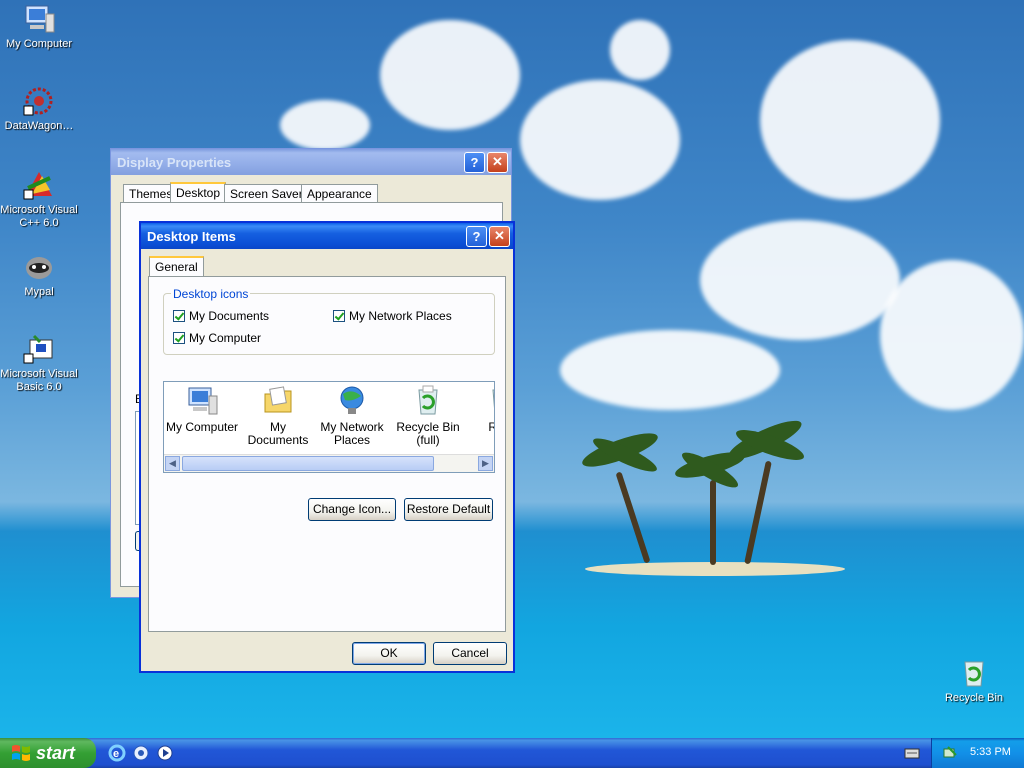  What do you see at coordinates (308, 463) in the screenshot?
I see `scroll-thumb` at bounding box center [308, 463].